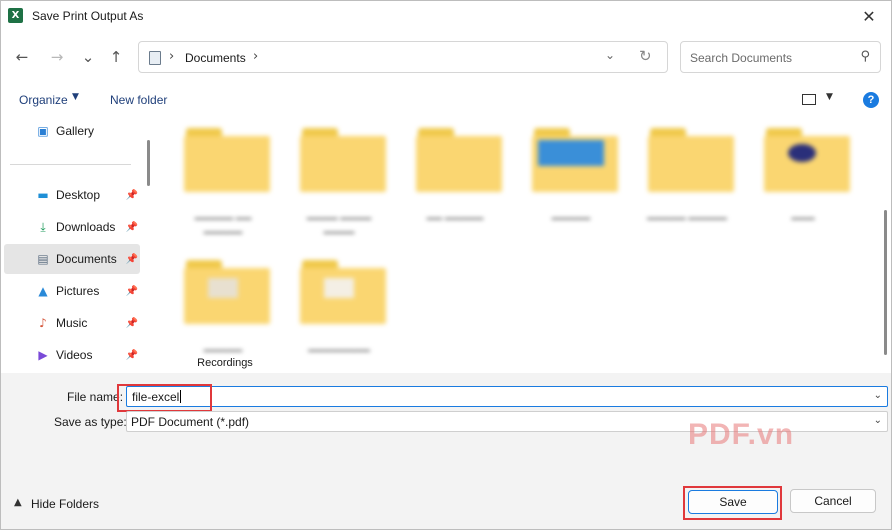 The image size is (892, 530). I want to click on search-input: Search Documents ⚲, so click(780, 57).